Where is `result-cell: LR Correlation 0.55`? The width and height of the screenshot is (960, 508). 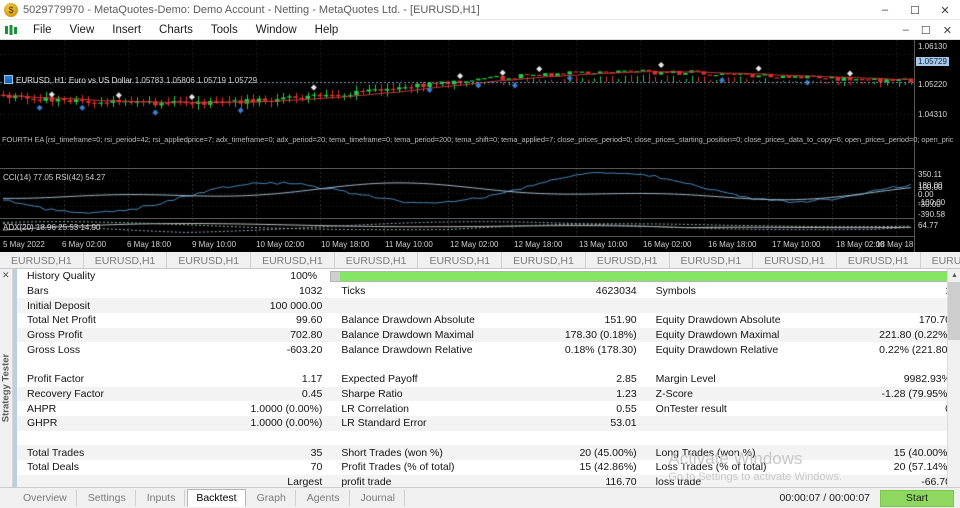
result-cell: LR Correlation 0.55 is located at coordinates (488, 409).